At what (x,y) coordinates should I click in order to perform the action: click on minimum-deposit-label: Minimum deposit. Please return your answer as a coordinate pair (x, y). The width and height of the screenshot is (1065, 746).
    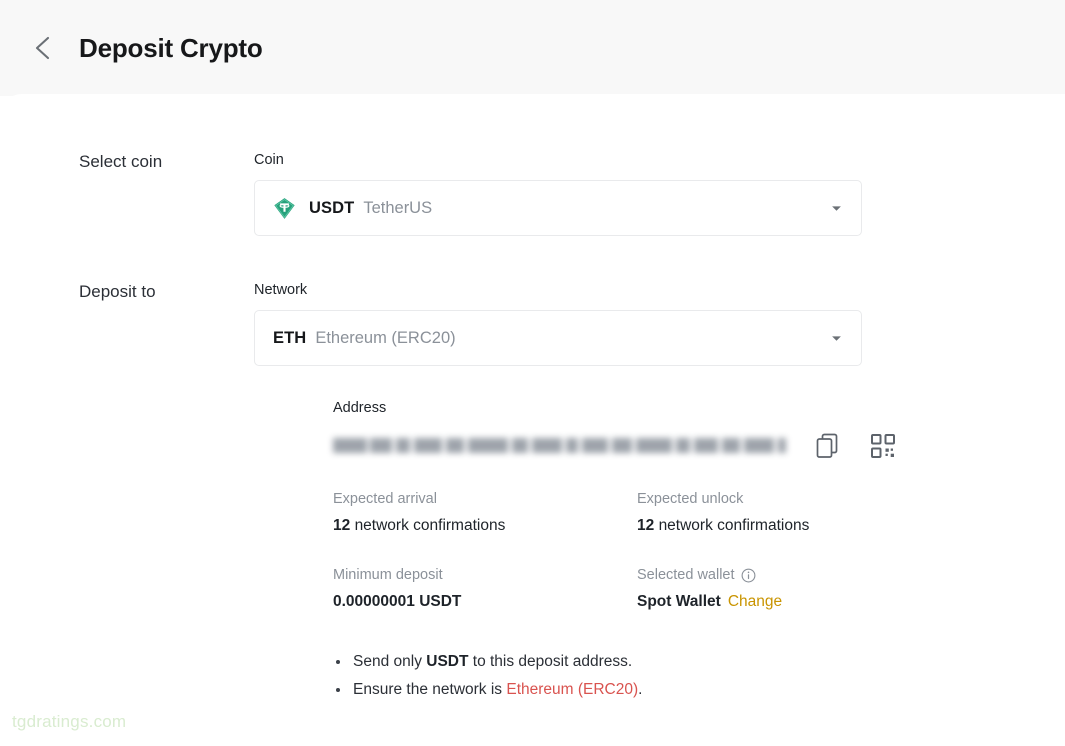
    Looking at the image, I should click on (388, 574).